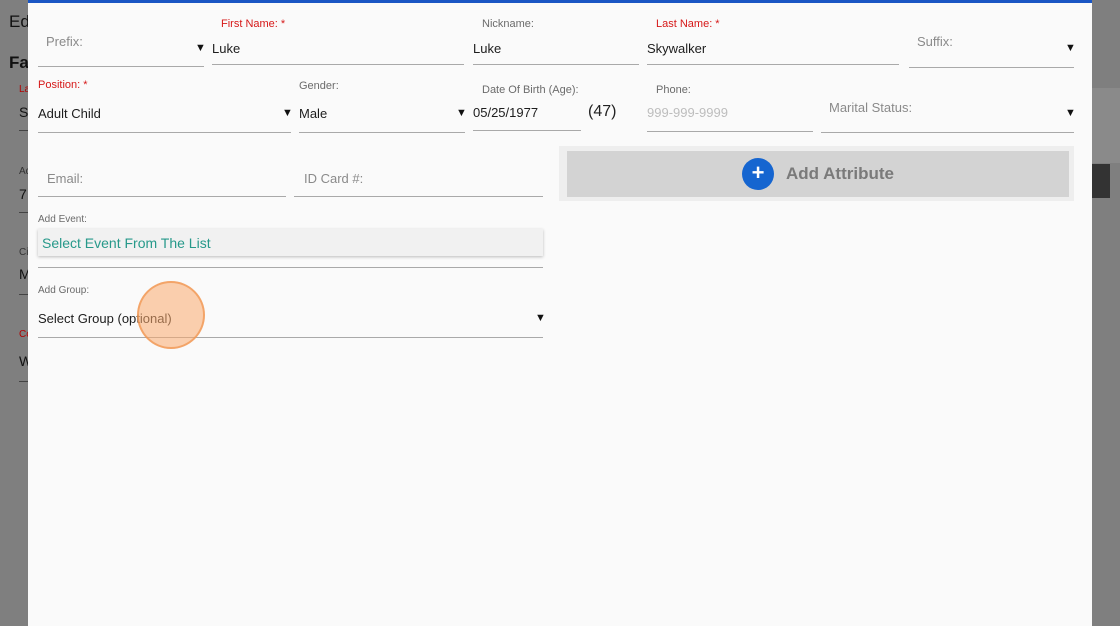  Describe the element at coordinates (527, 130) in the screenshot. I see `dob-underline` at that location.